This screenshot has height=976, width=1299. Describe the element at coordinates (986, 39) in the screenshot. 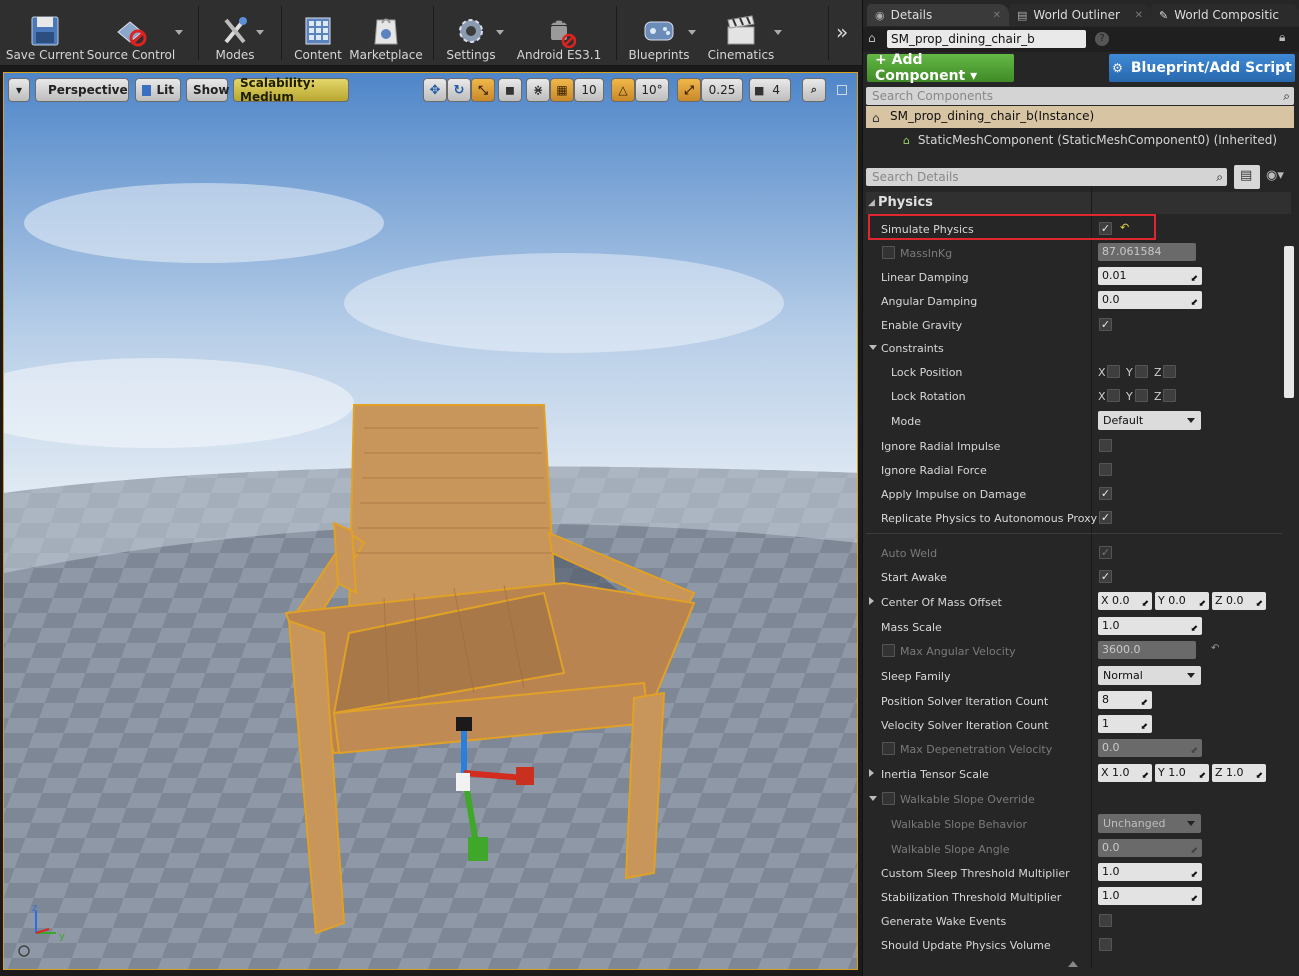

I see `actor-name-field: SM_prop_dining_chair_b` at that location.